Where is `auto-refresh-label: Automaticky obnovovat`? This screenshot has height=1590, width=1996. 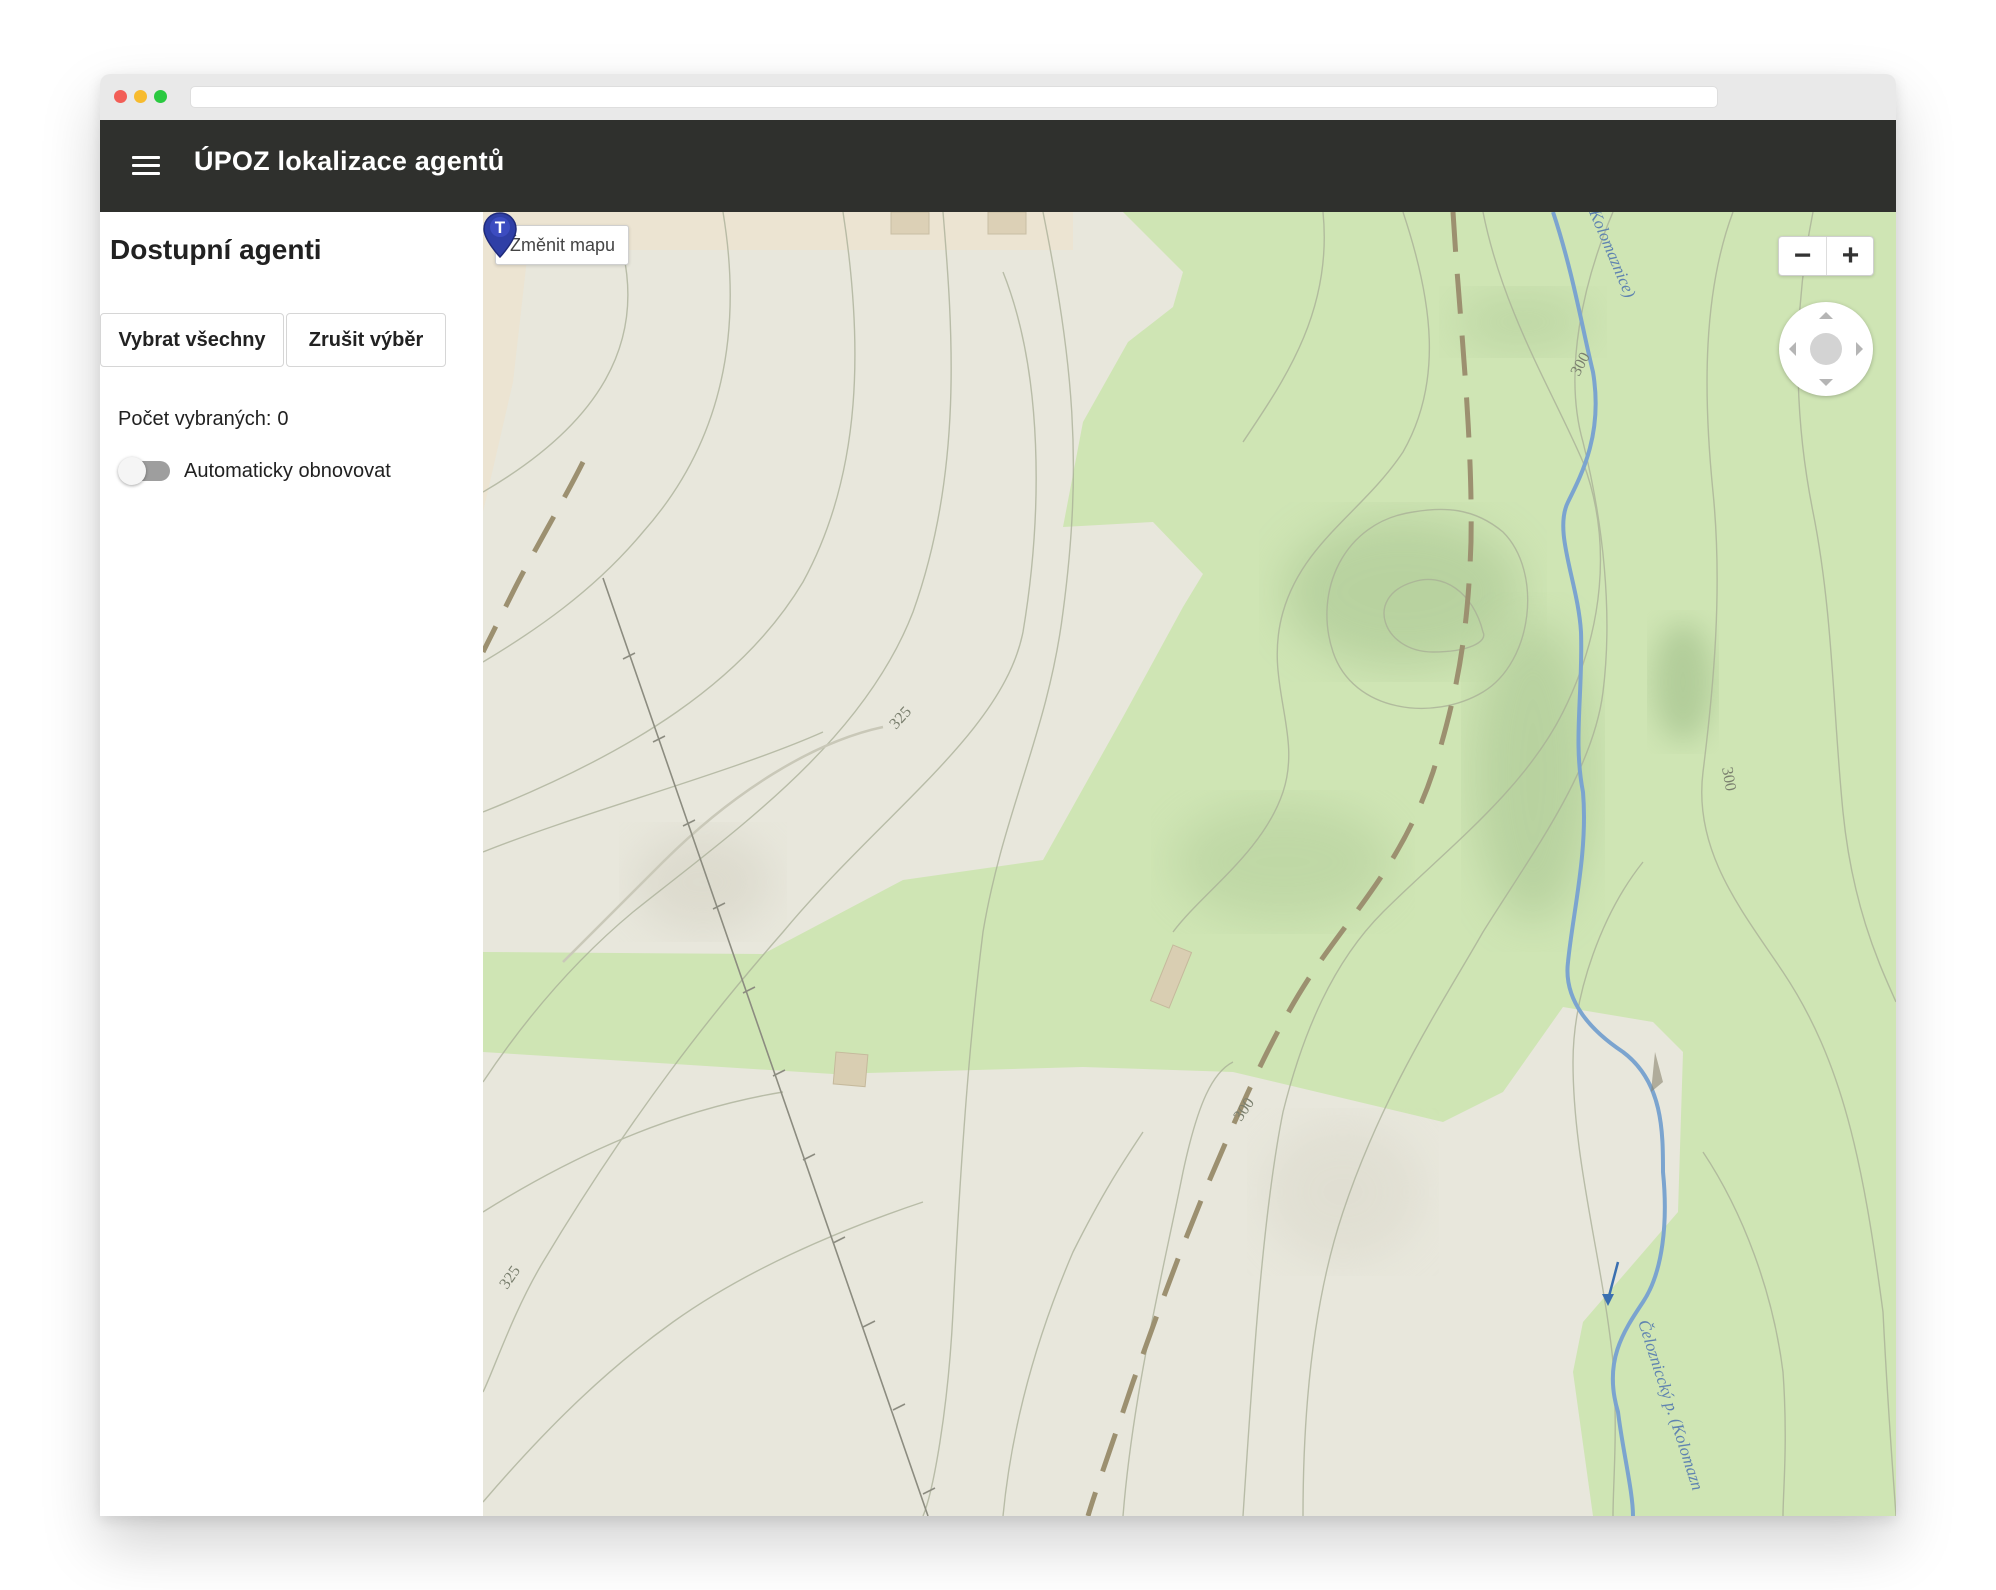
auto-refresh-label: Automaticky obnovovat is located at coordinates (287, 471).